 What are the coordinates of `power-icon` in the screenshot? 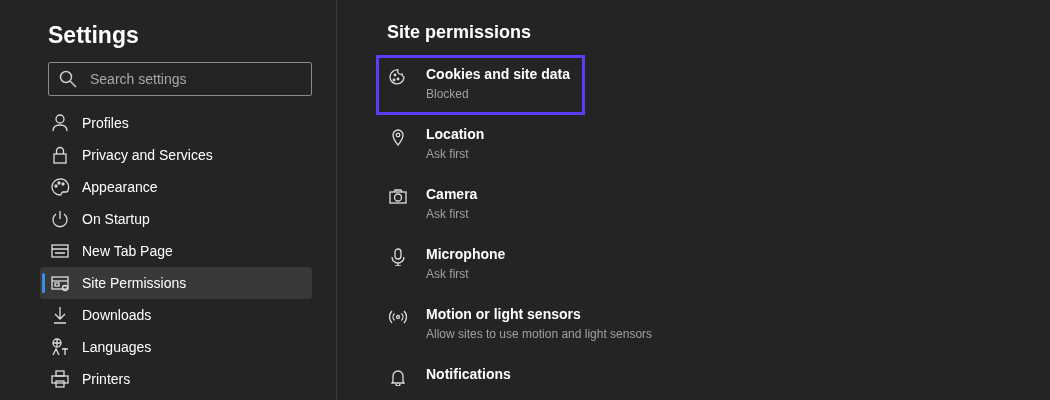 It's located at (60, 219).